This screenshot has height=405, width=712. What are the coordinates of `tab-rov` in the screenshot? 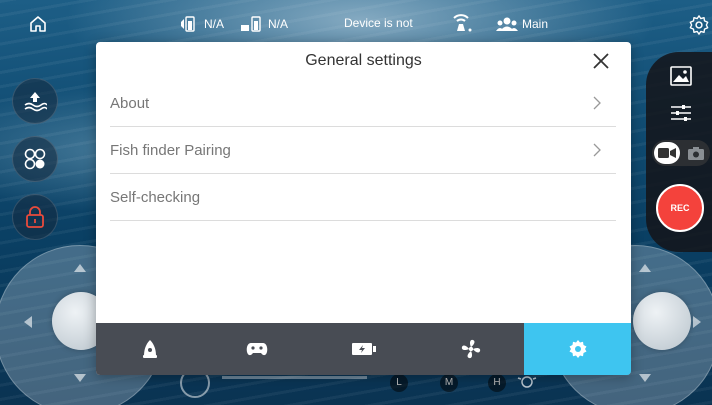 It's located at (149, 349).